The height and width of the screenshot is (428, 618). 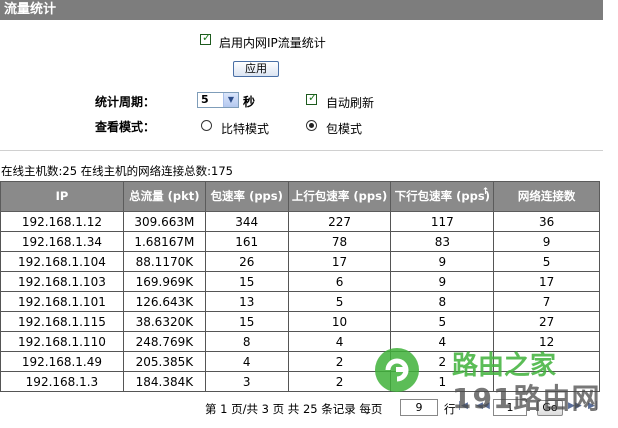 I want to click on bit-mode-label: 比特模式, so click(x=245, y=129).